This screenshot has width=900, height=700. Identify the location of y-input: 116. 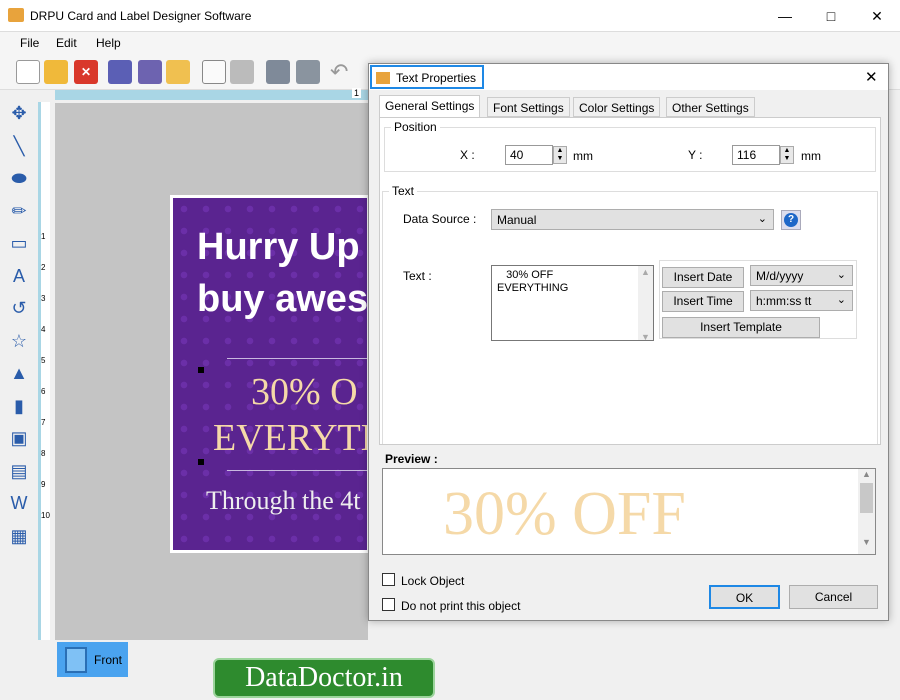
(756, 155).